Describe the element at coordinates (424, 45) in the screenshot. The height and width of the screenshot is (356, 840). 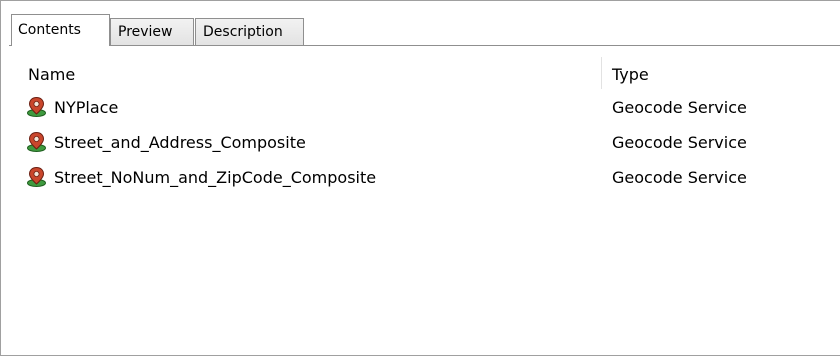
I see `tab-baseline-divider` at that location.